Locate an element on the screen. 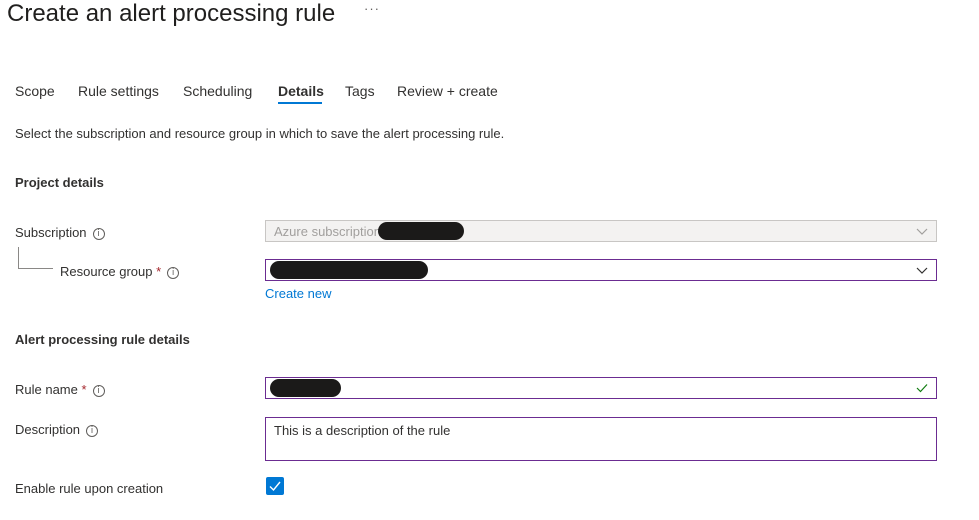  rule-name-label-row: Rule name * i is located at coordinates (60, 389).